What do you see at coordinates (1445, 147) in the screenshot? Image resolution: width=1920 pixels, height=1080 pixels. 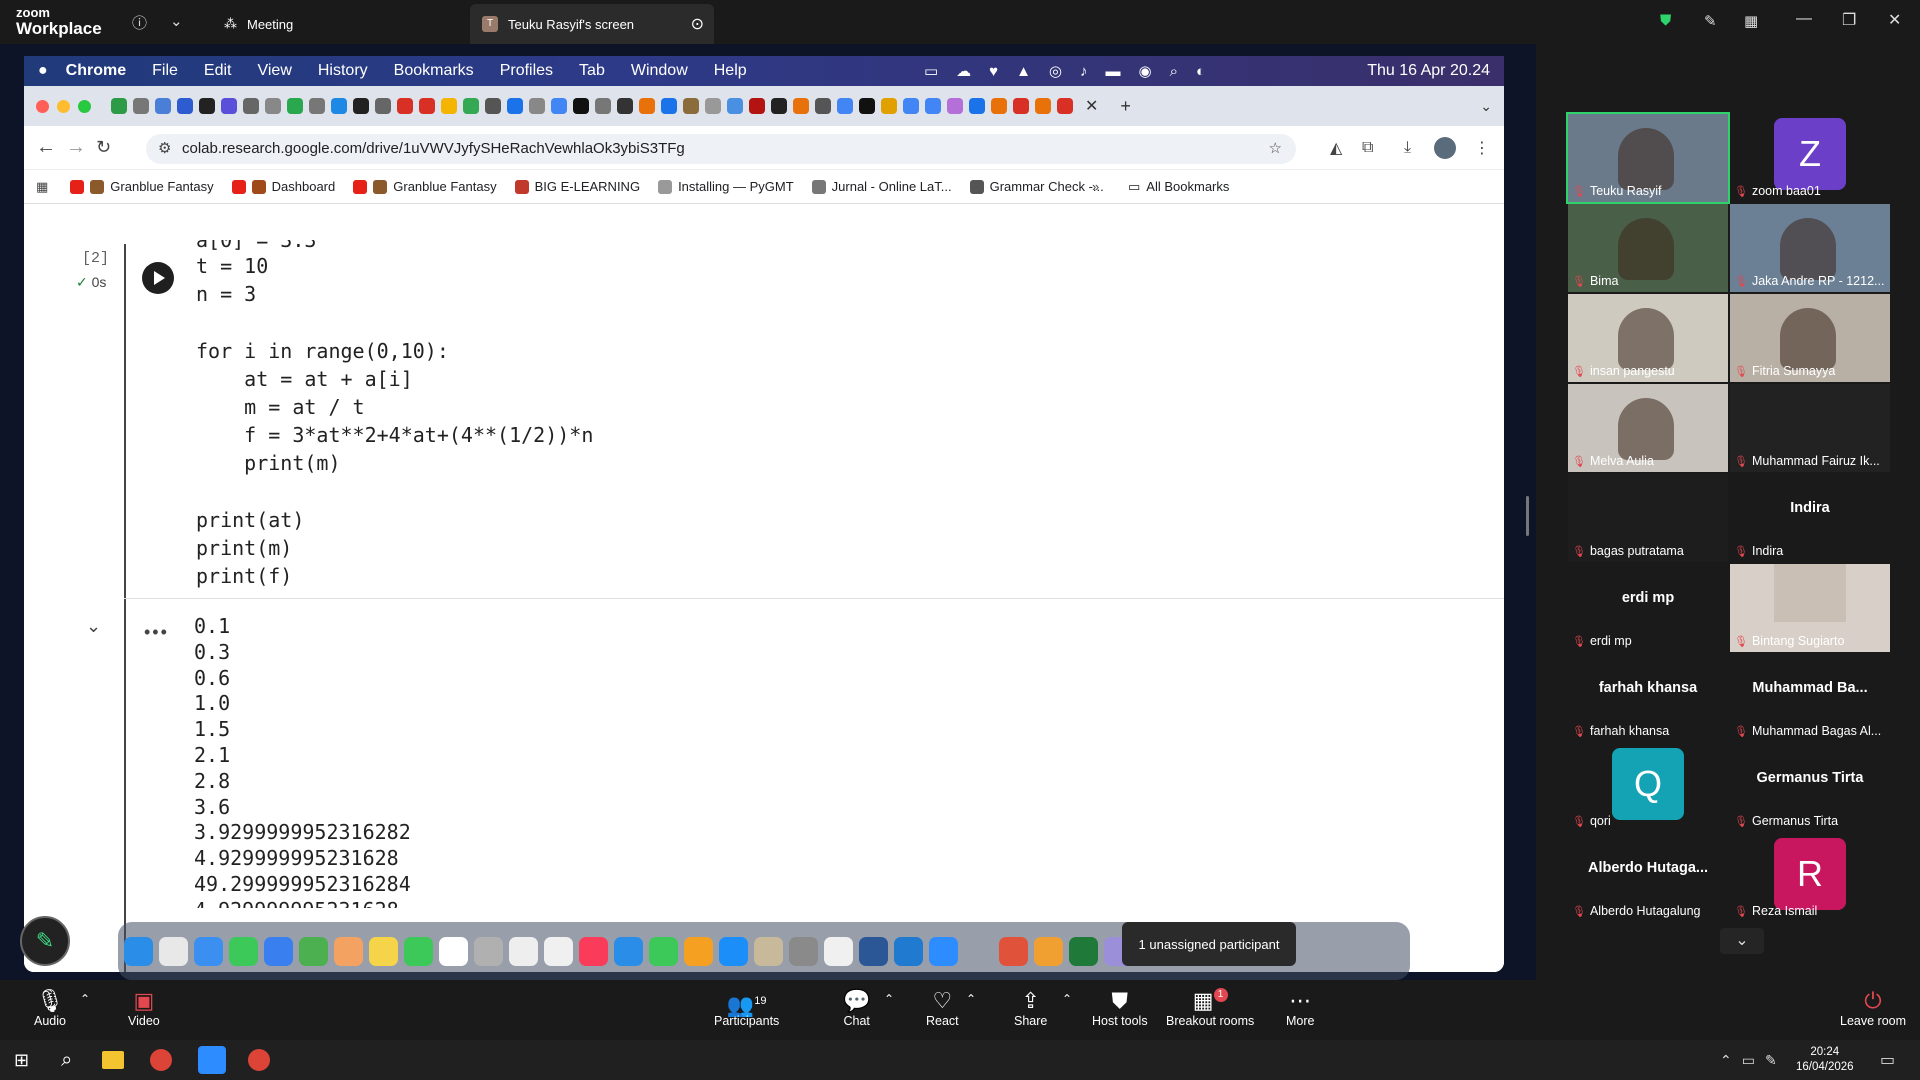 I see `profile-avatar` at bounding box center [1445, 147].